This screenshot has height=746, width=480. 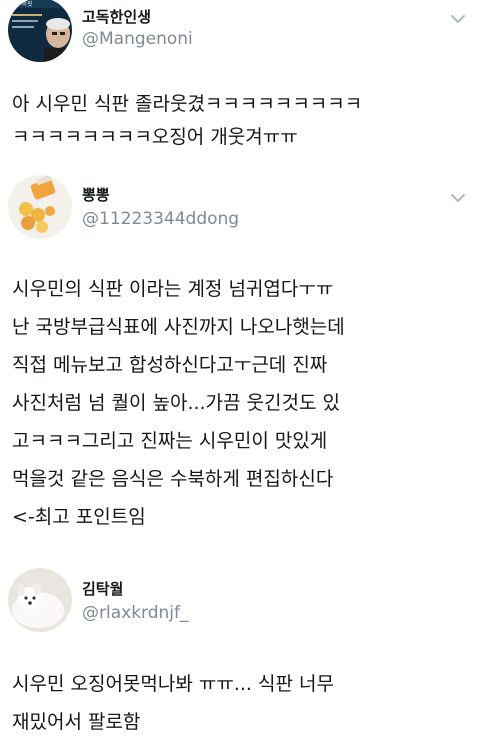 I want to click on svg-text: 전 버핏, so click(x=23, y=4).